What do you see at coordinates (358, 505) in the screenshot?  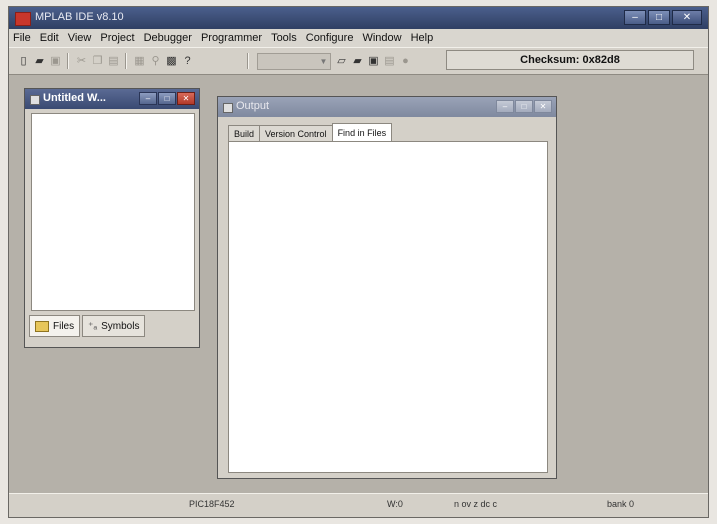 I see `status-bar: PIC18F452 W:0 n ov z dc c bank 0` at bounding box center [358, 505].